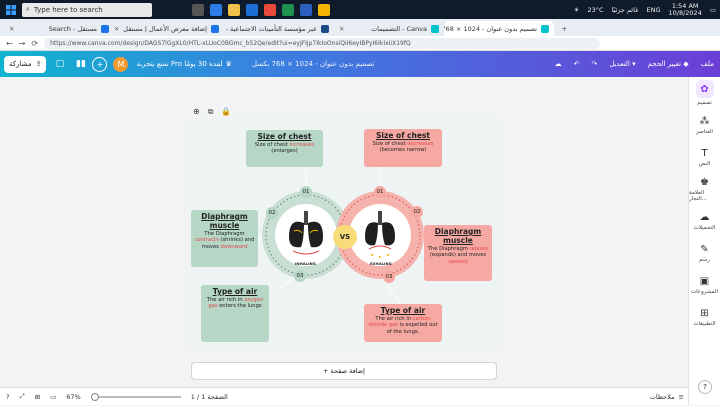 The image size is (720, 406). What do you see at coordinates (169, 28) in the screenshot?
I see `browser-tab: إضافة معرض الأعمال | مستقل ✕` at bounding box center [169, 28].